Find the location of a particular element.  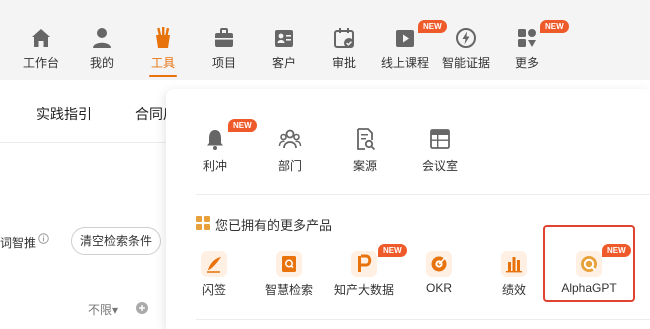

add-circle-icon is located at coordinates (142, 308).